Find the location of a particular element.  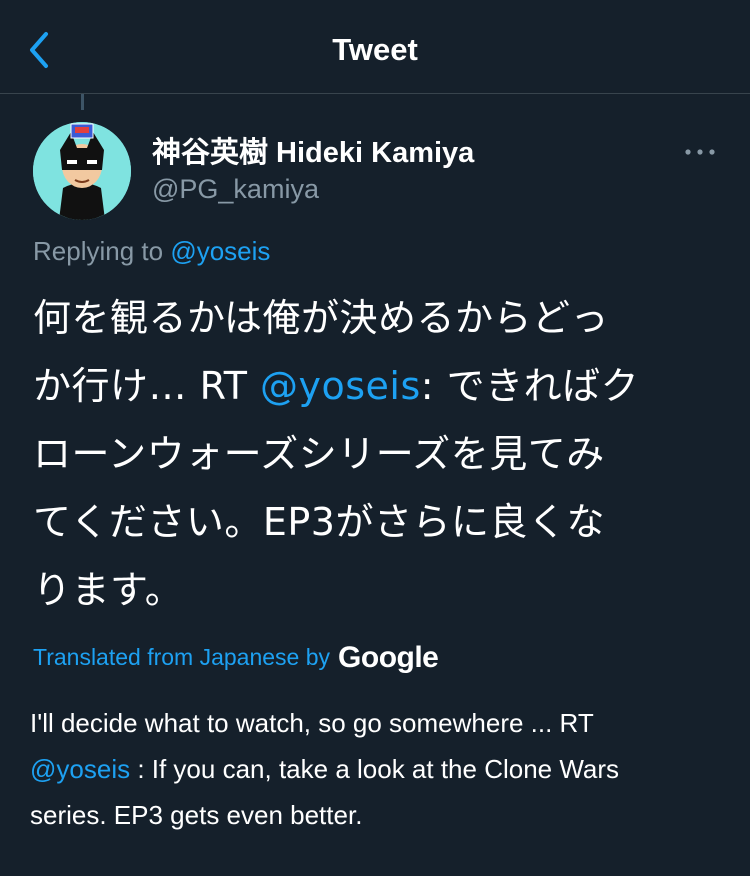

translation-line: series. EP3 gets even better. is located at coordinates (196, 815).